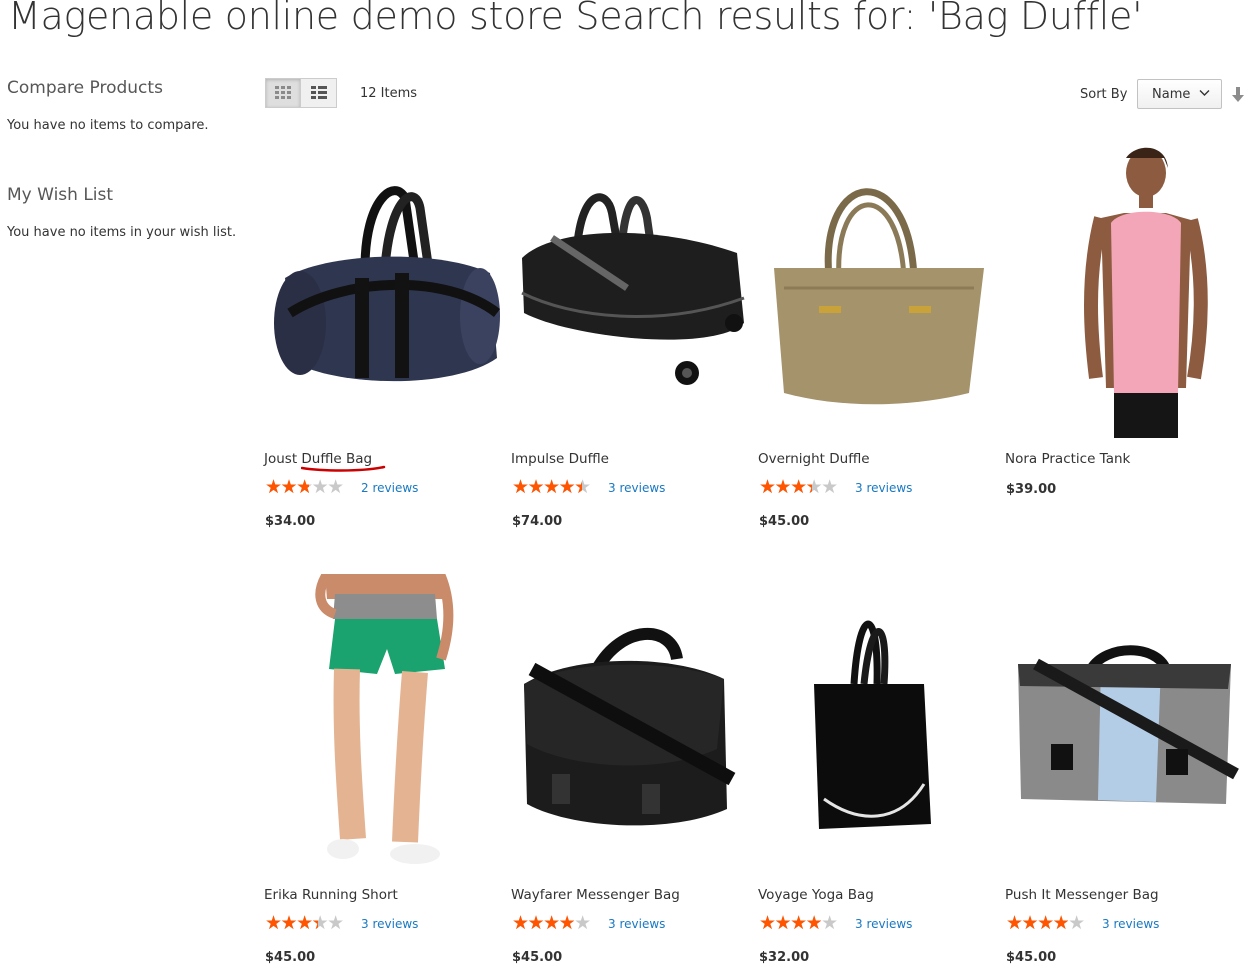 The width and height of the screenshot is (1258, 978). What do you see at coordinates (389, 93) in the screenshot?
I see `toolbar-amount: 12 Items` at bounding box center [389, 93].